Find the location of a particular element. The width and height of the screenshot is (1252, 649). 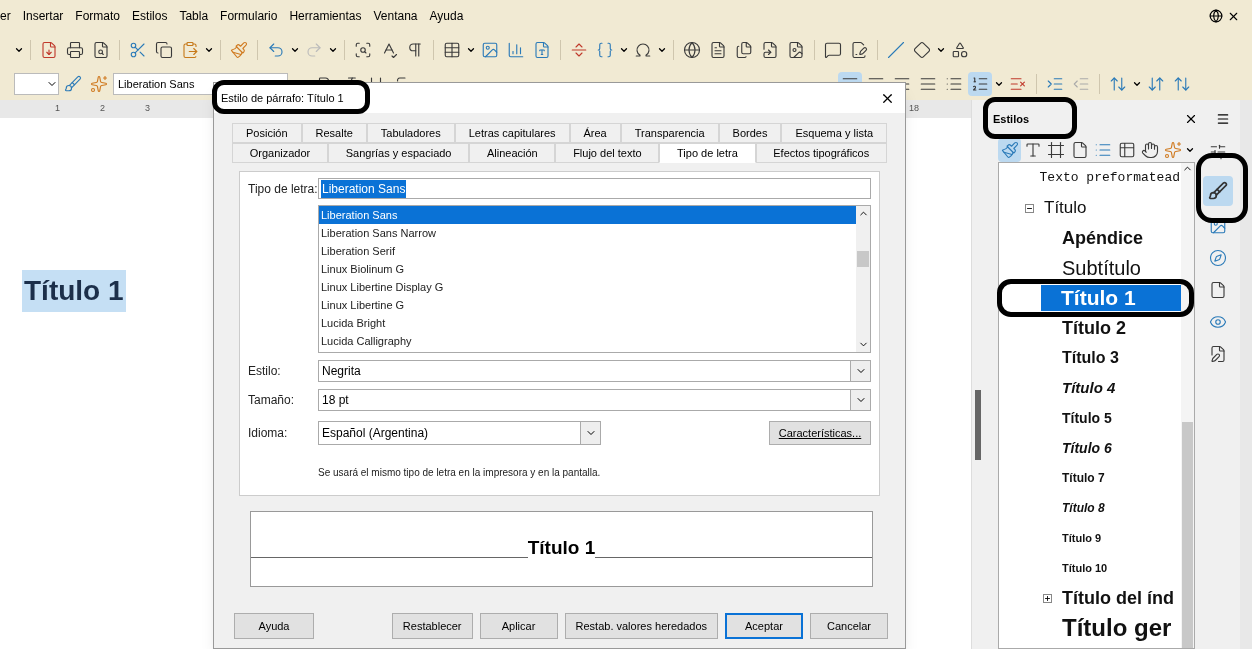

dialog-tab: Esquema y lista is located at coordinates (834, 133).